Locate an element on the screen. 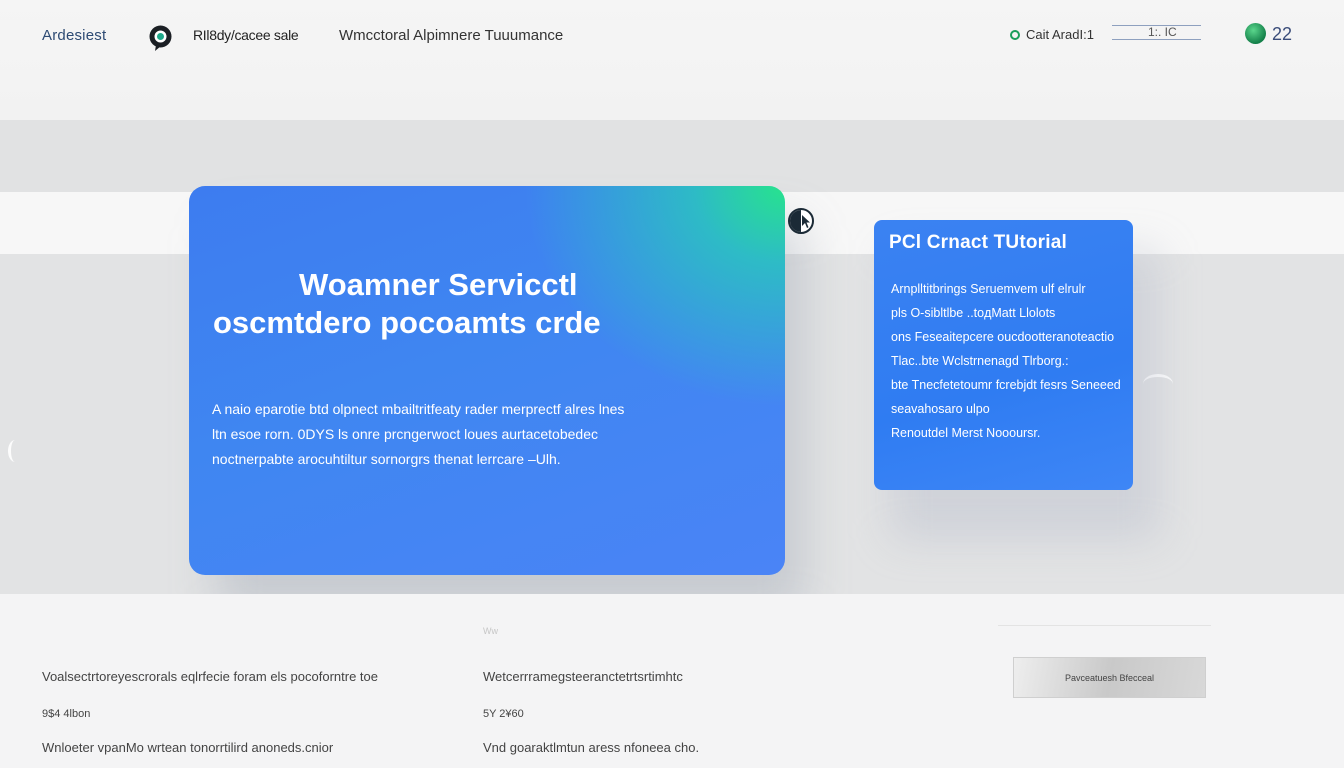 This screenshot has height=768, width=1344. footer-divider is located at coordinates (1104, 625).